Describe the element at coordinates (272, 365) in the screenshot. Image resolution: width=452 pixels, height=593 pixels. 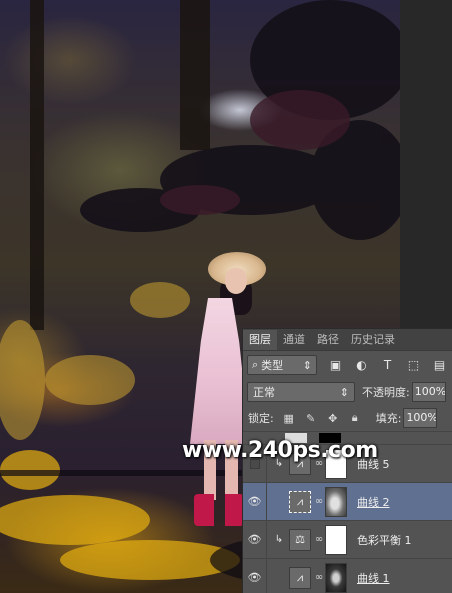
I see `filter-kind-label: 类型` at that location.